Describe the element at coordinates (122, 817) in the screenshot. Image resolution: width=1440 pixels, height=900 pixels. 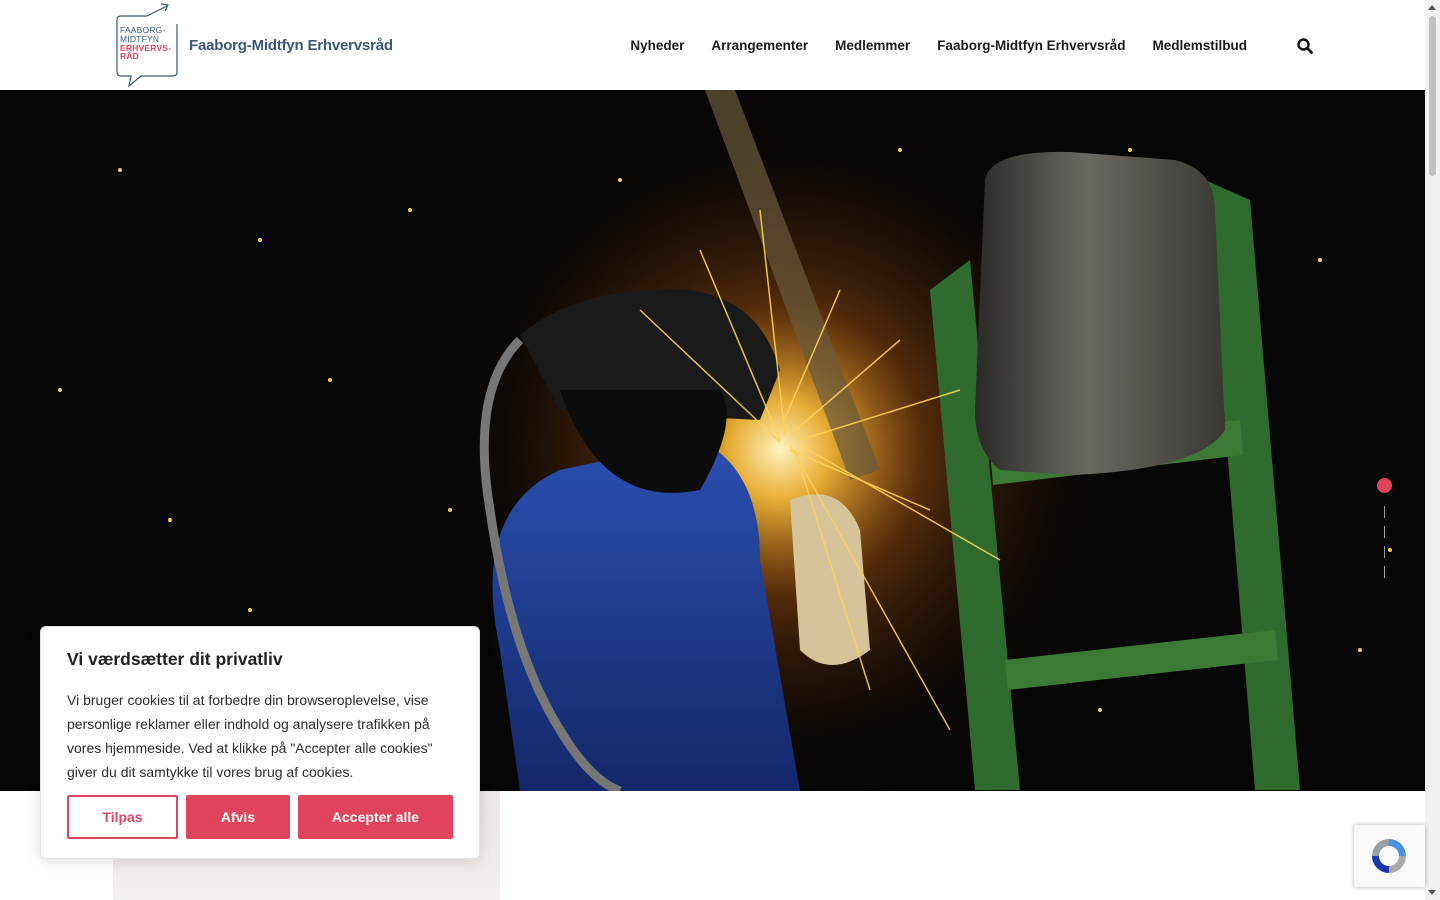
I see `customize-button: Tilpas` at that location.